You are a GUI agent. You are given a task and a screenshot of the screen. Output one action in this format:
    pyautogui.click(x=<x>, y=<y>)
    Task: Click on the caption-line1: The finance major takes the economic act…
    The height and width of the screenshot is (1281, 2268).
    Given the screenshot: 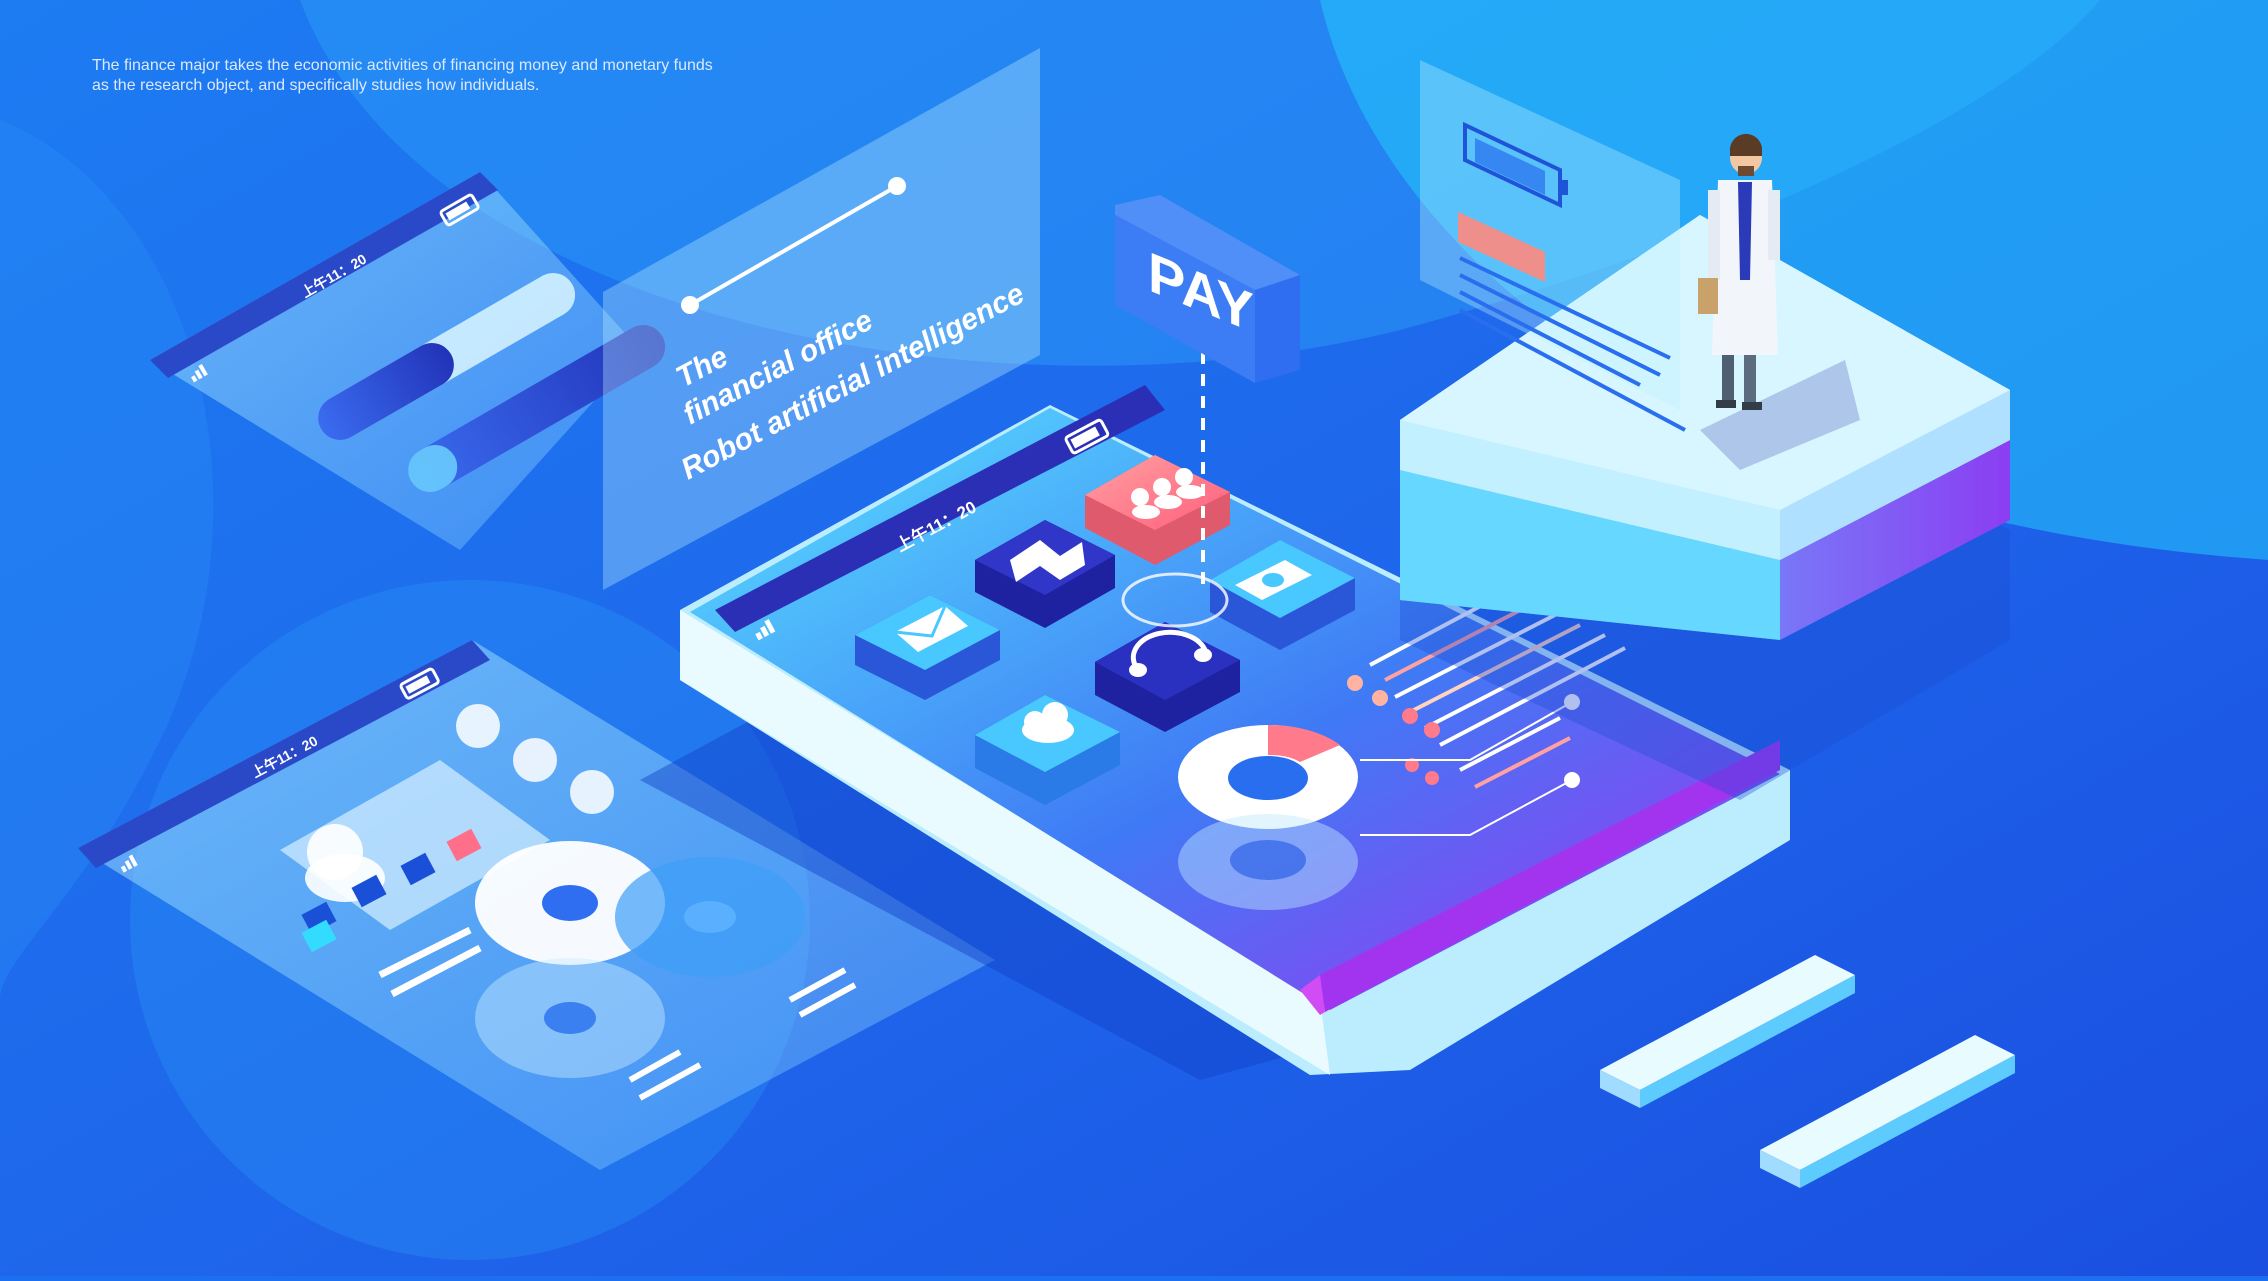 What is the action you would take?
    pyautogui.click(x=402, y=65)
    